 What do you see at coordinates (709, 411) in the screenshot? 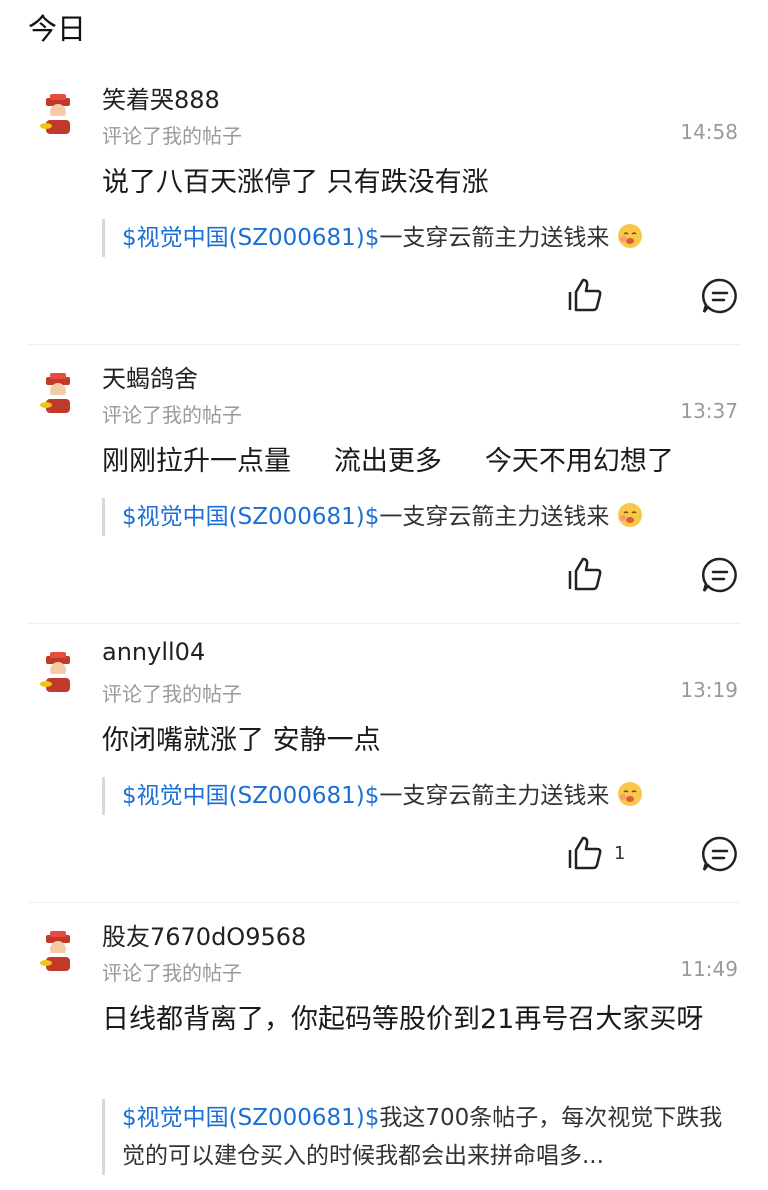
I see `timestamp: 13:37` at bounding box center [709, 411].